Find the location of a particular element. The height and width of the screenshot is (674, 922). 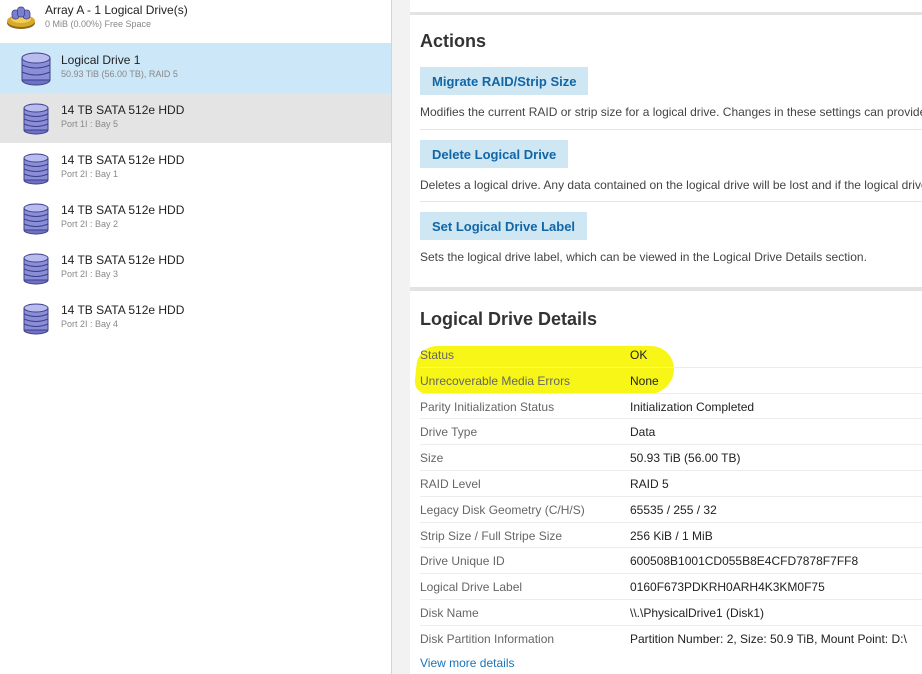

detail-row-media-errors: Unrecoverable Media Errors None is located at coordinates (671, 381).